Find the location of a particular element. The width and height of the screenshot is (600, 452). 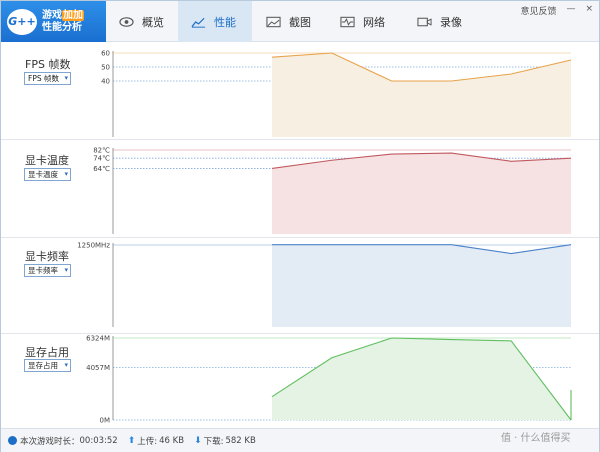

y-tick-label-2-1: 74℃ is located at coordinates (101, 159).